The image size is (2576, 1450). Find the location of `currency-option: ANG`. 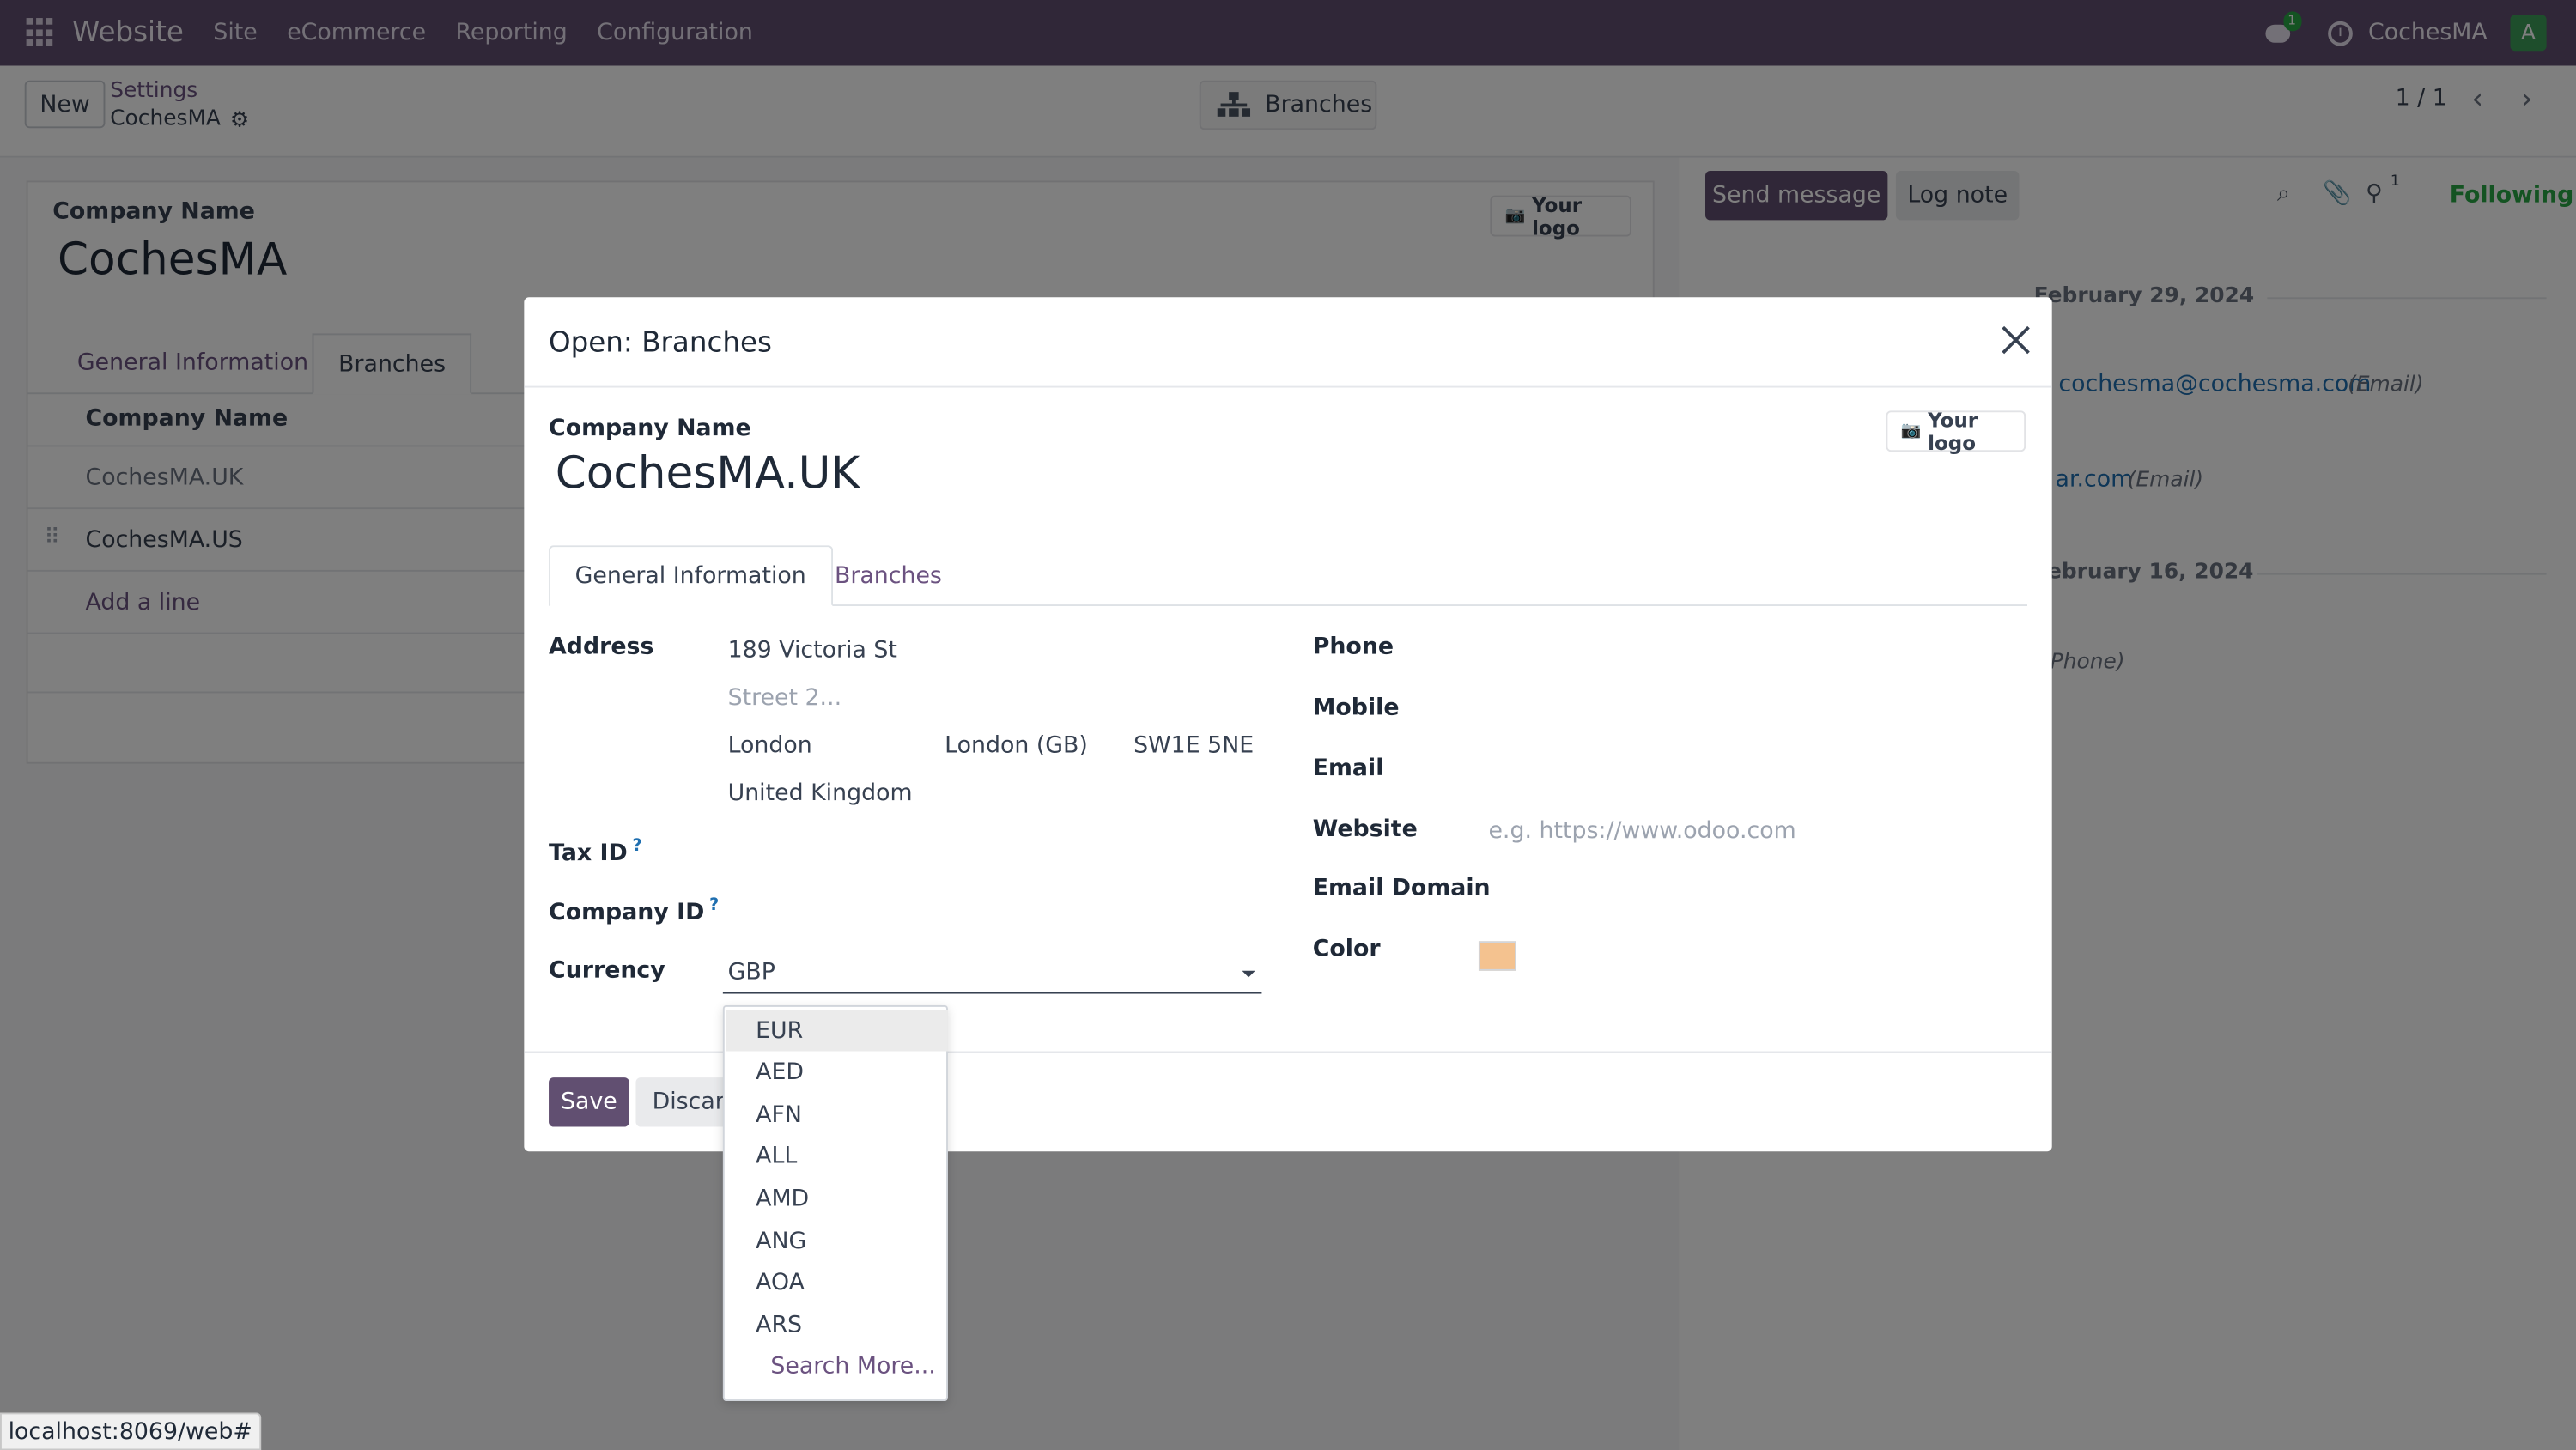

currency-option: ANG is located at coordinates (837, 1241).